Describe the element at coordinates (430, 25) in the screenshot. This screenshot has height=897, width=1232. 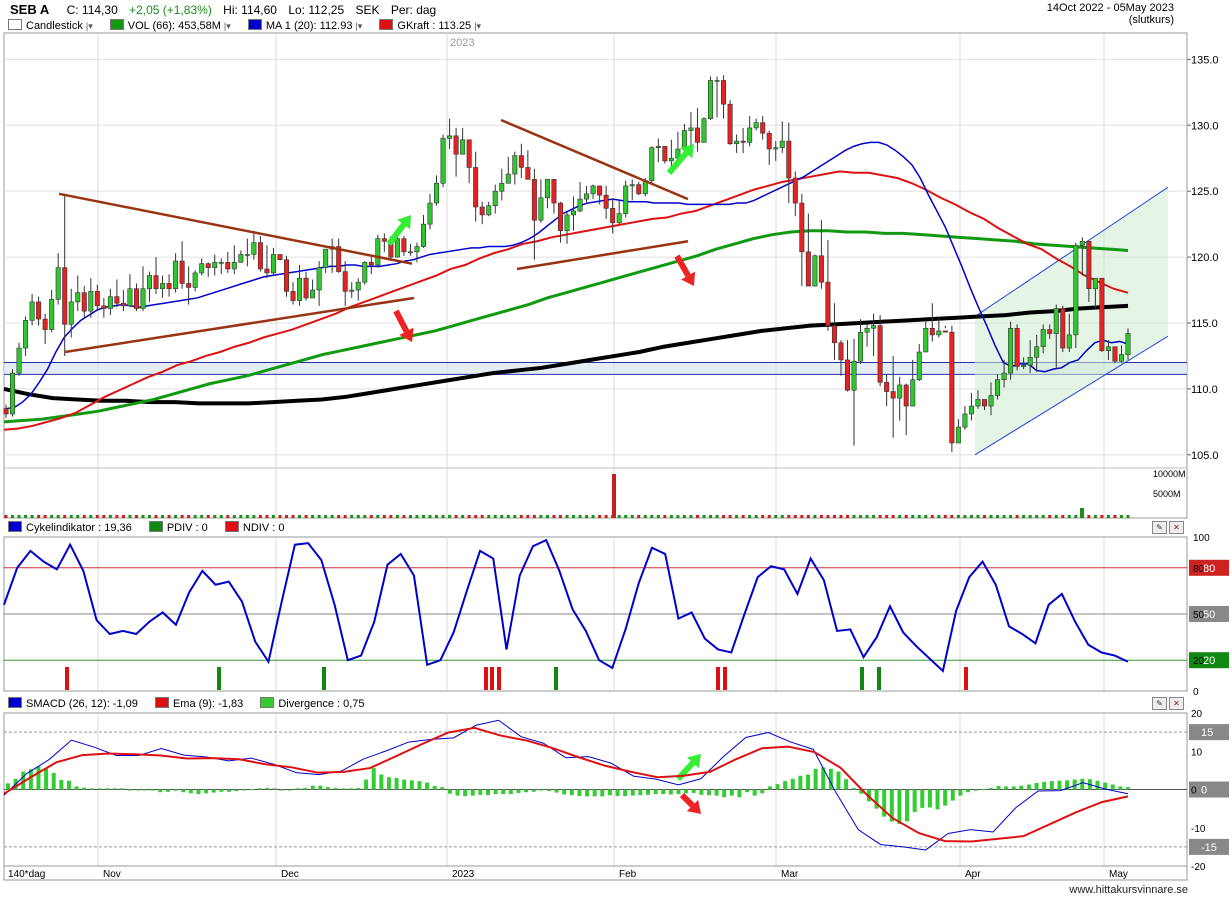
I see `legend-gkraft: GKraft : 113.25 |▾` at that location.